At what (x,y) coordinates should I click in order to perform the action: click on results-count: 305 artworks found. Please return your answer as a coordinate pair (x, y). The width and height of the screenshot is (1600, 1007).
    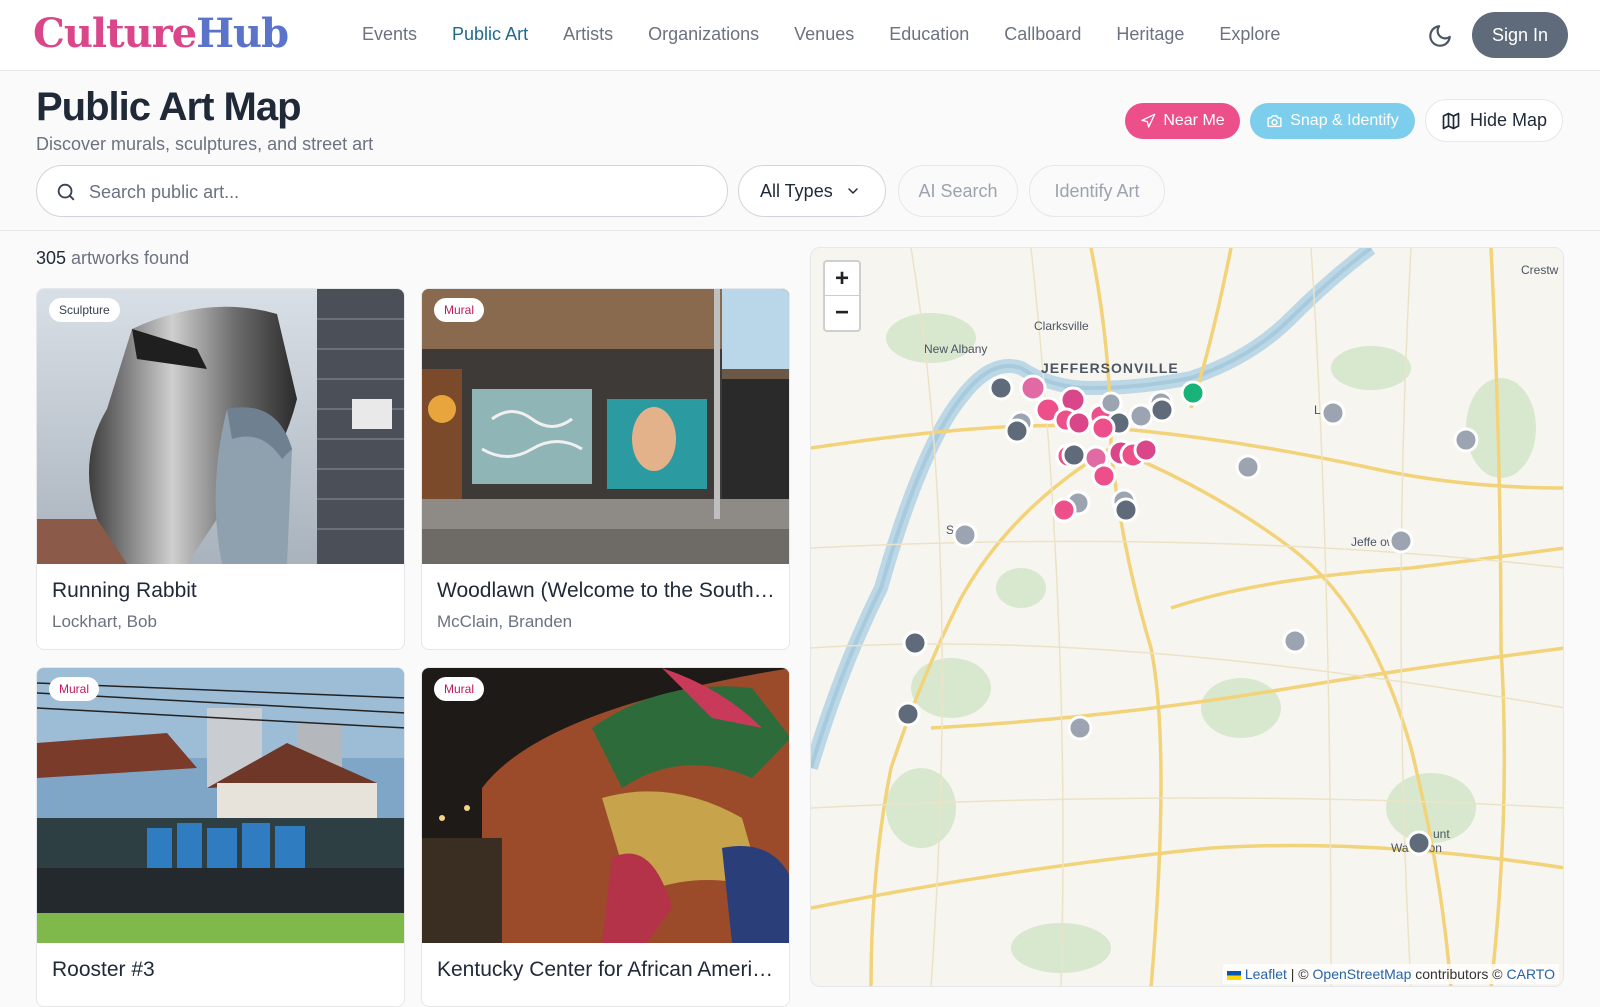
    Looking at the image, I should click on (112, 258).